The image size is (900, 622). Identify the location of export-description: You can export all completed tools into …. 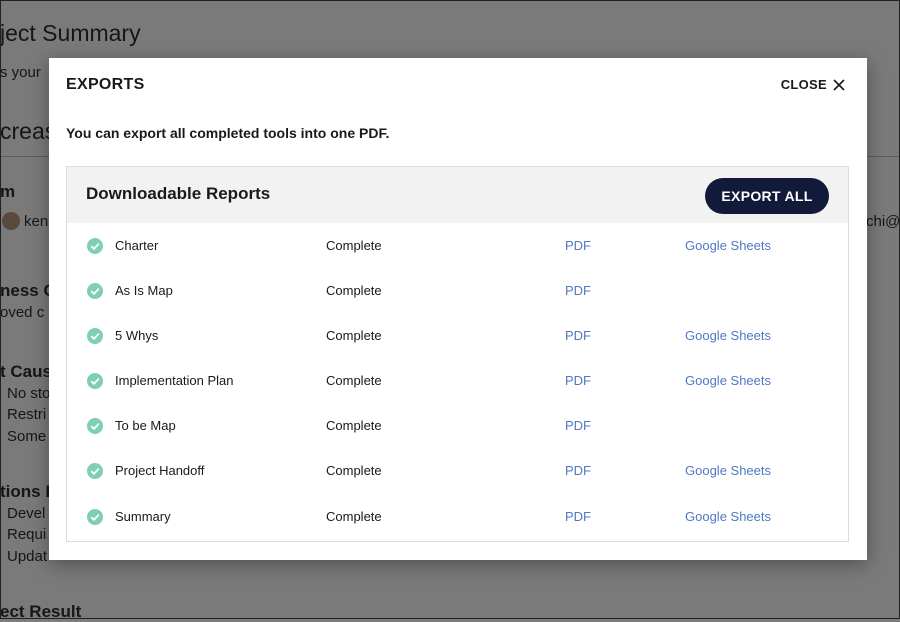
(228, 133).